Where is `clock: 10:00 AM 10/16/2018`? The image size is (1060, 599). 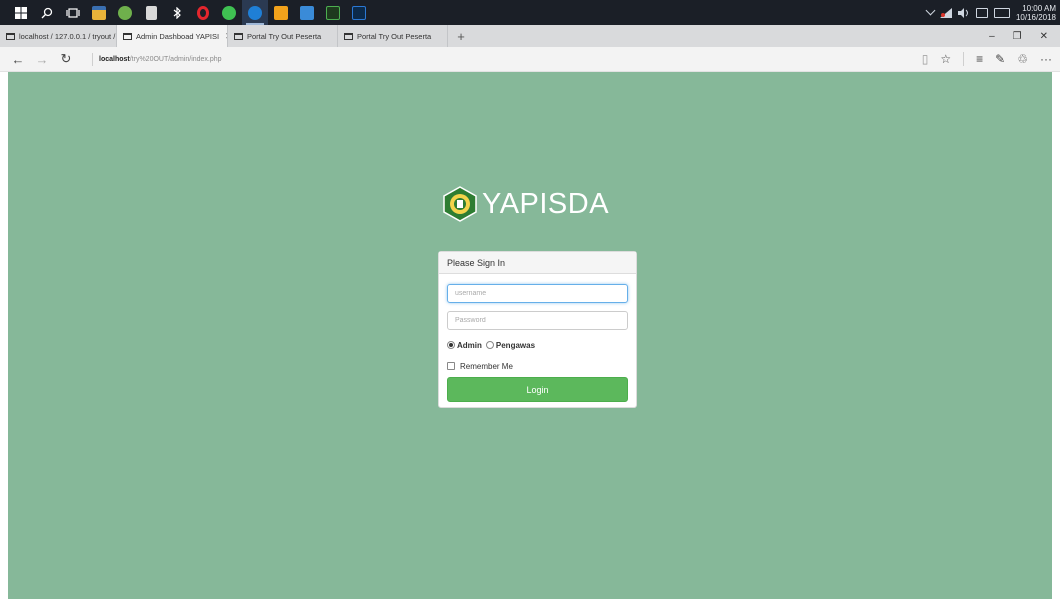
clock: 10:00 AM 10/16/2018 is located at coordinates (1036, 13).